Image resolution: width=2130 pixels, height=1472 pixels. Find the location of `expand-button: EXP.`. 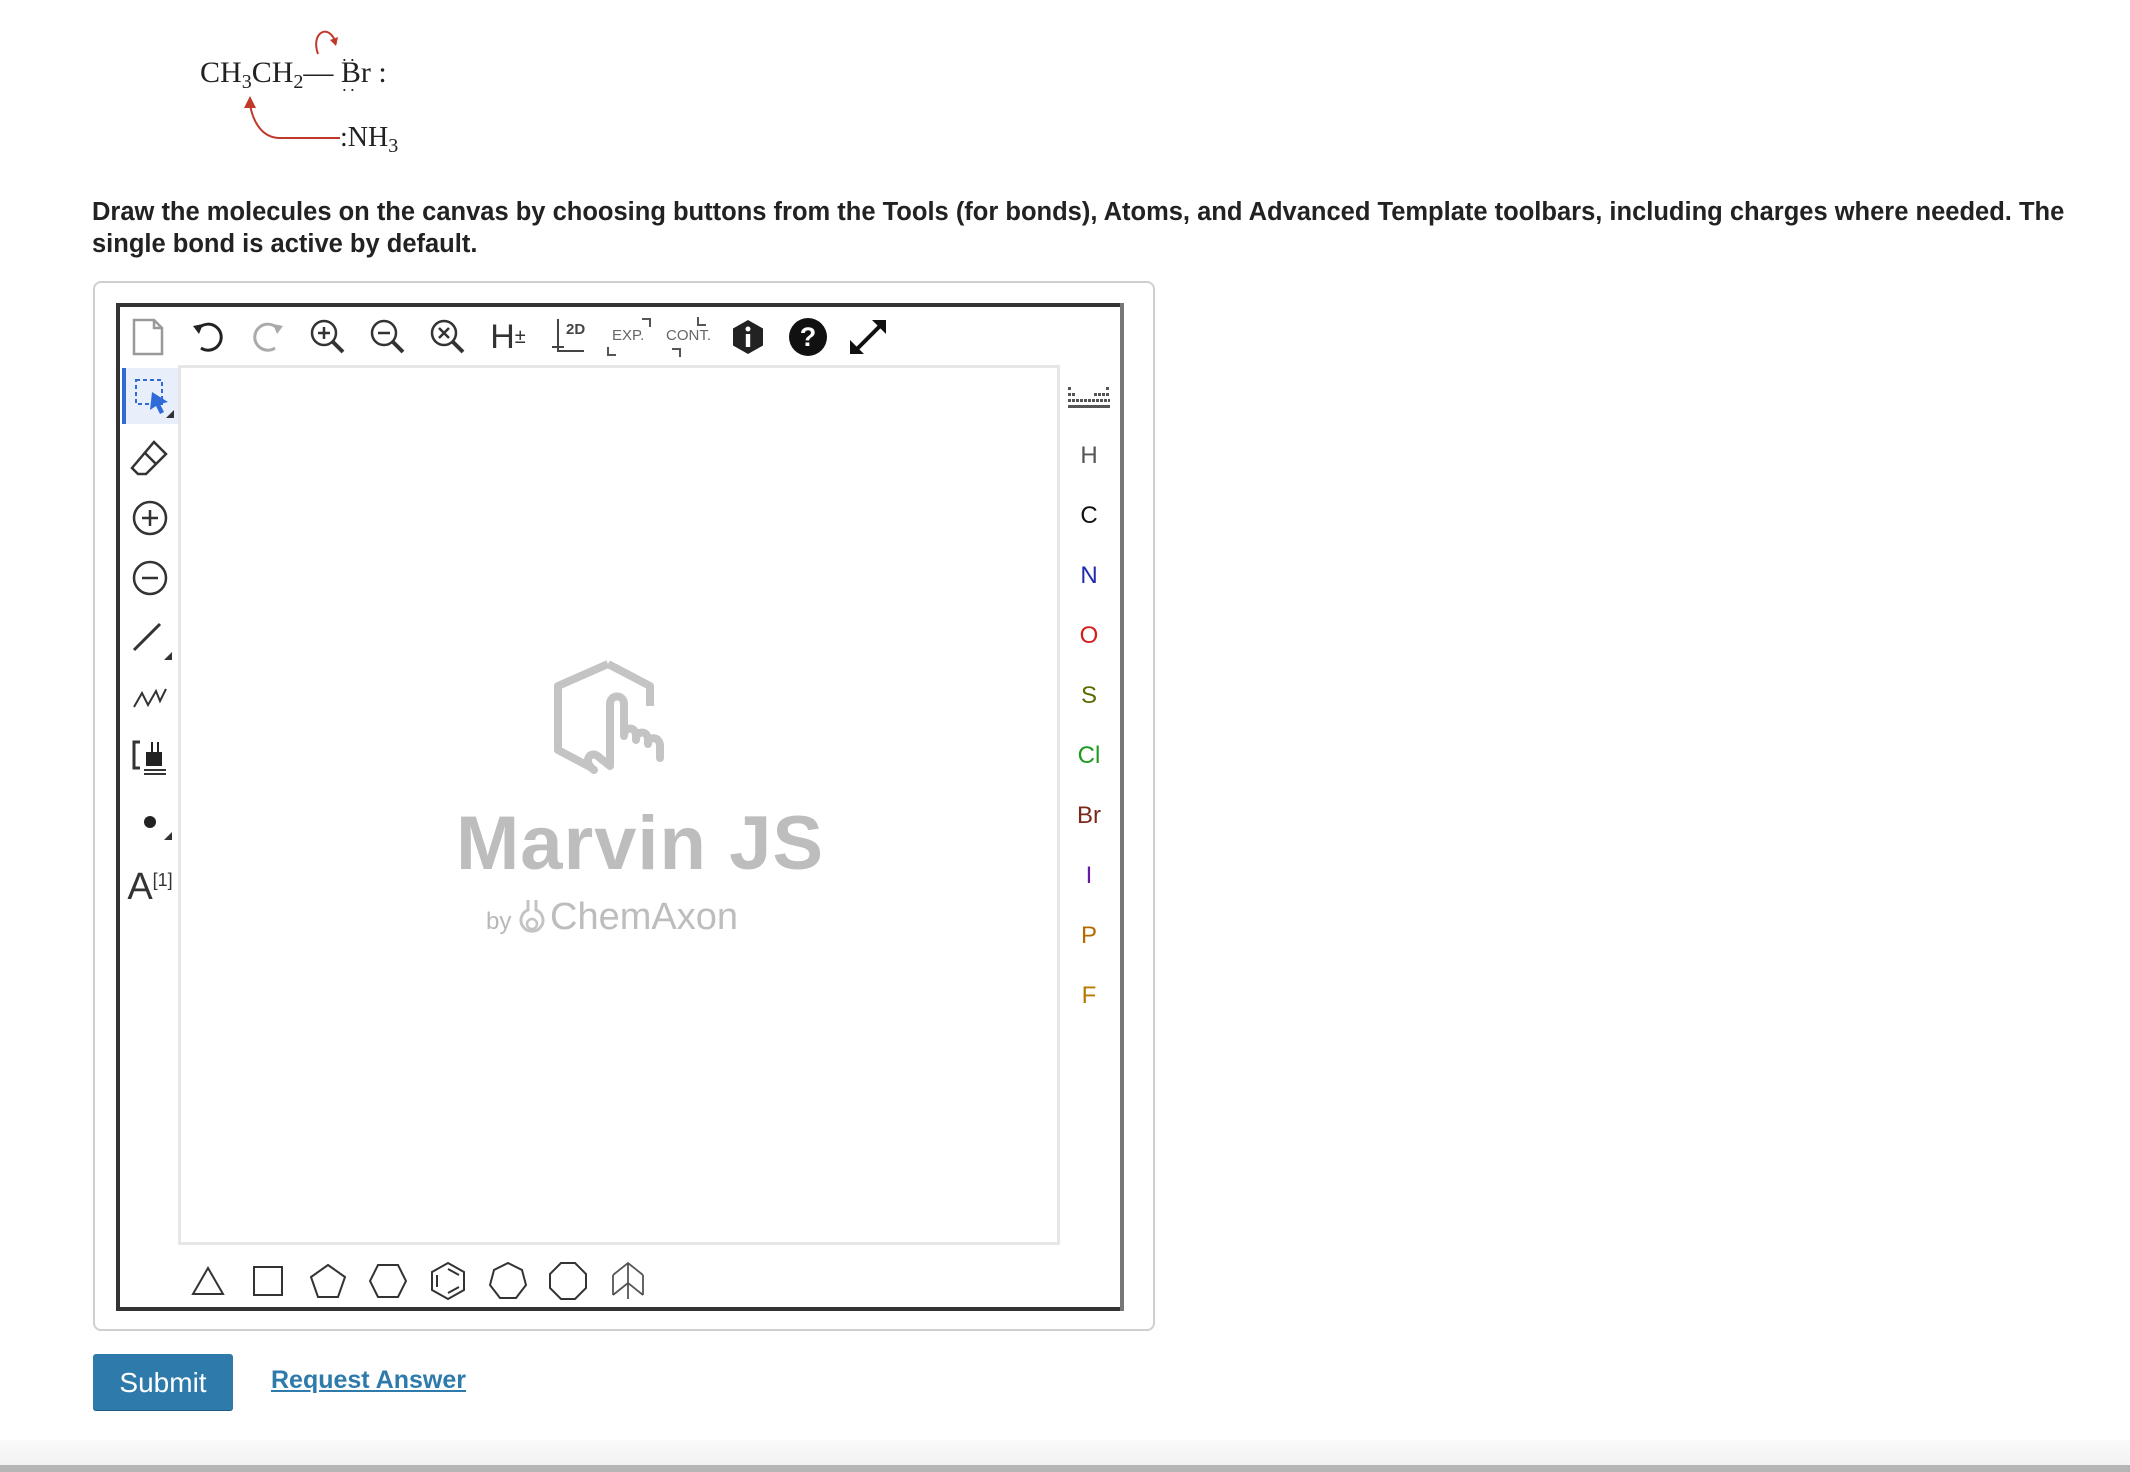

expand-button: EXP. is located at coordinates (628, 337).